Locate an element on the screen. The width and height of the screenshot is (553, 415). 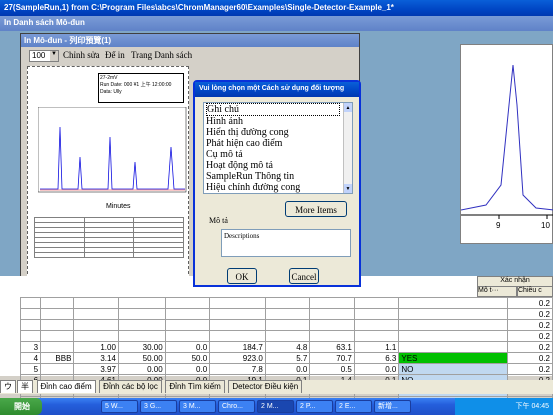
right-chart-tick-label-10: 10 is located at coordinates (545, 225).